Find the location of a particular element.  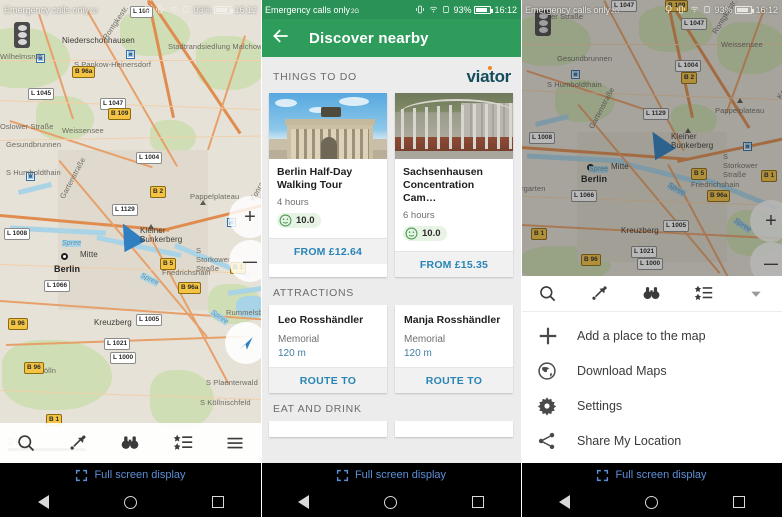

road-shield: L 1021 is located at coordinates (117, 344).